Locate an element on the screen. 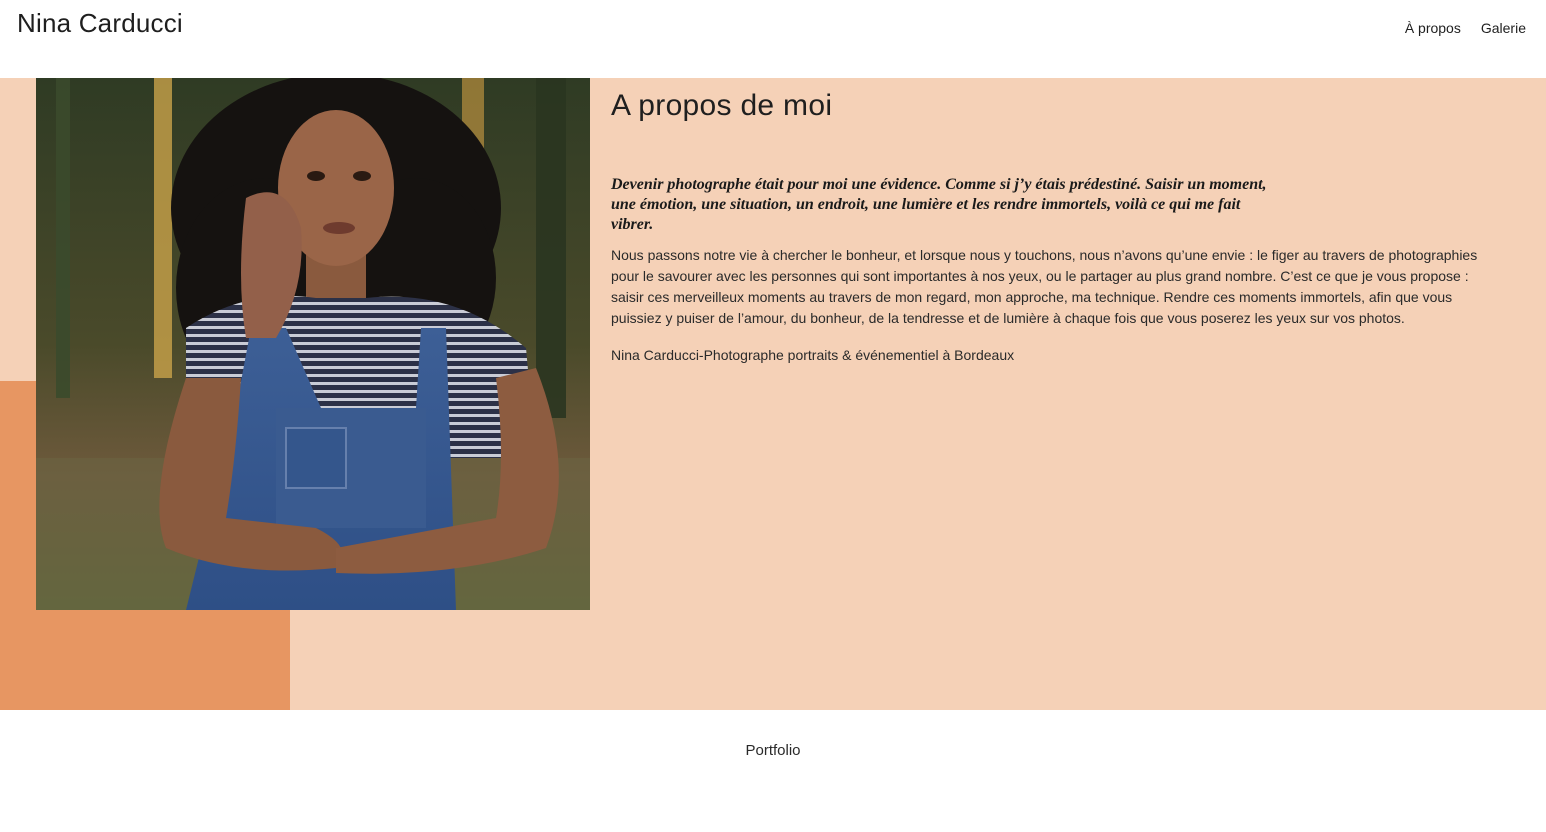 The width and height of the screenshot is (1546, 832). main-nav: À propos Galerie is located at coordinates (1465, 28).